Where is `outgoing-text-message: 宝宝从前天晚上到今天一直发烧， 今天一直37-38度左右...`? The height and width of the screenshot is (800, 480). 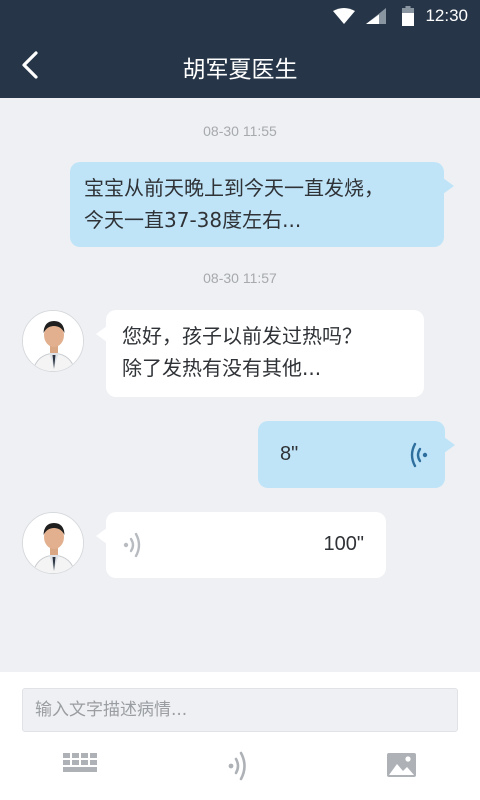
outgoing-text-message: 宝宝从前天晚上到今天一直发烧， 今天一直37-38度左右... is located at coordinates (262, 204).